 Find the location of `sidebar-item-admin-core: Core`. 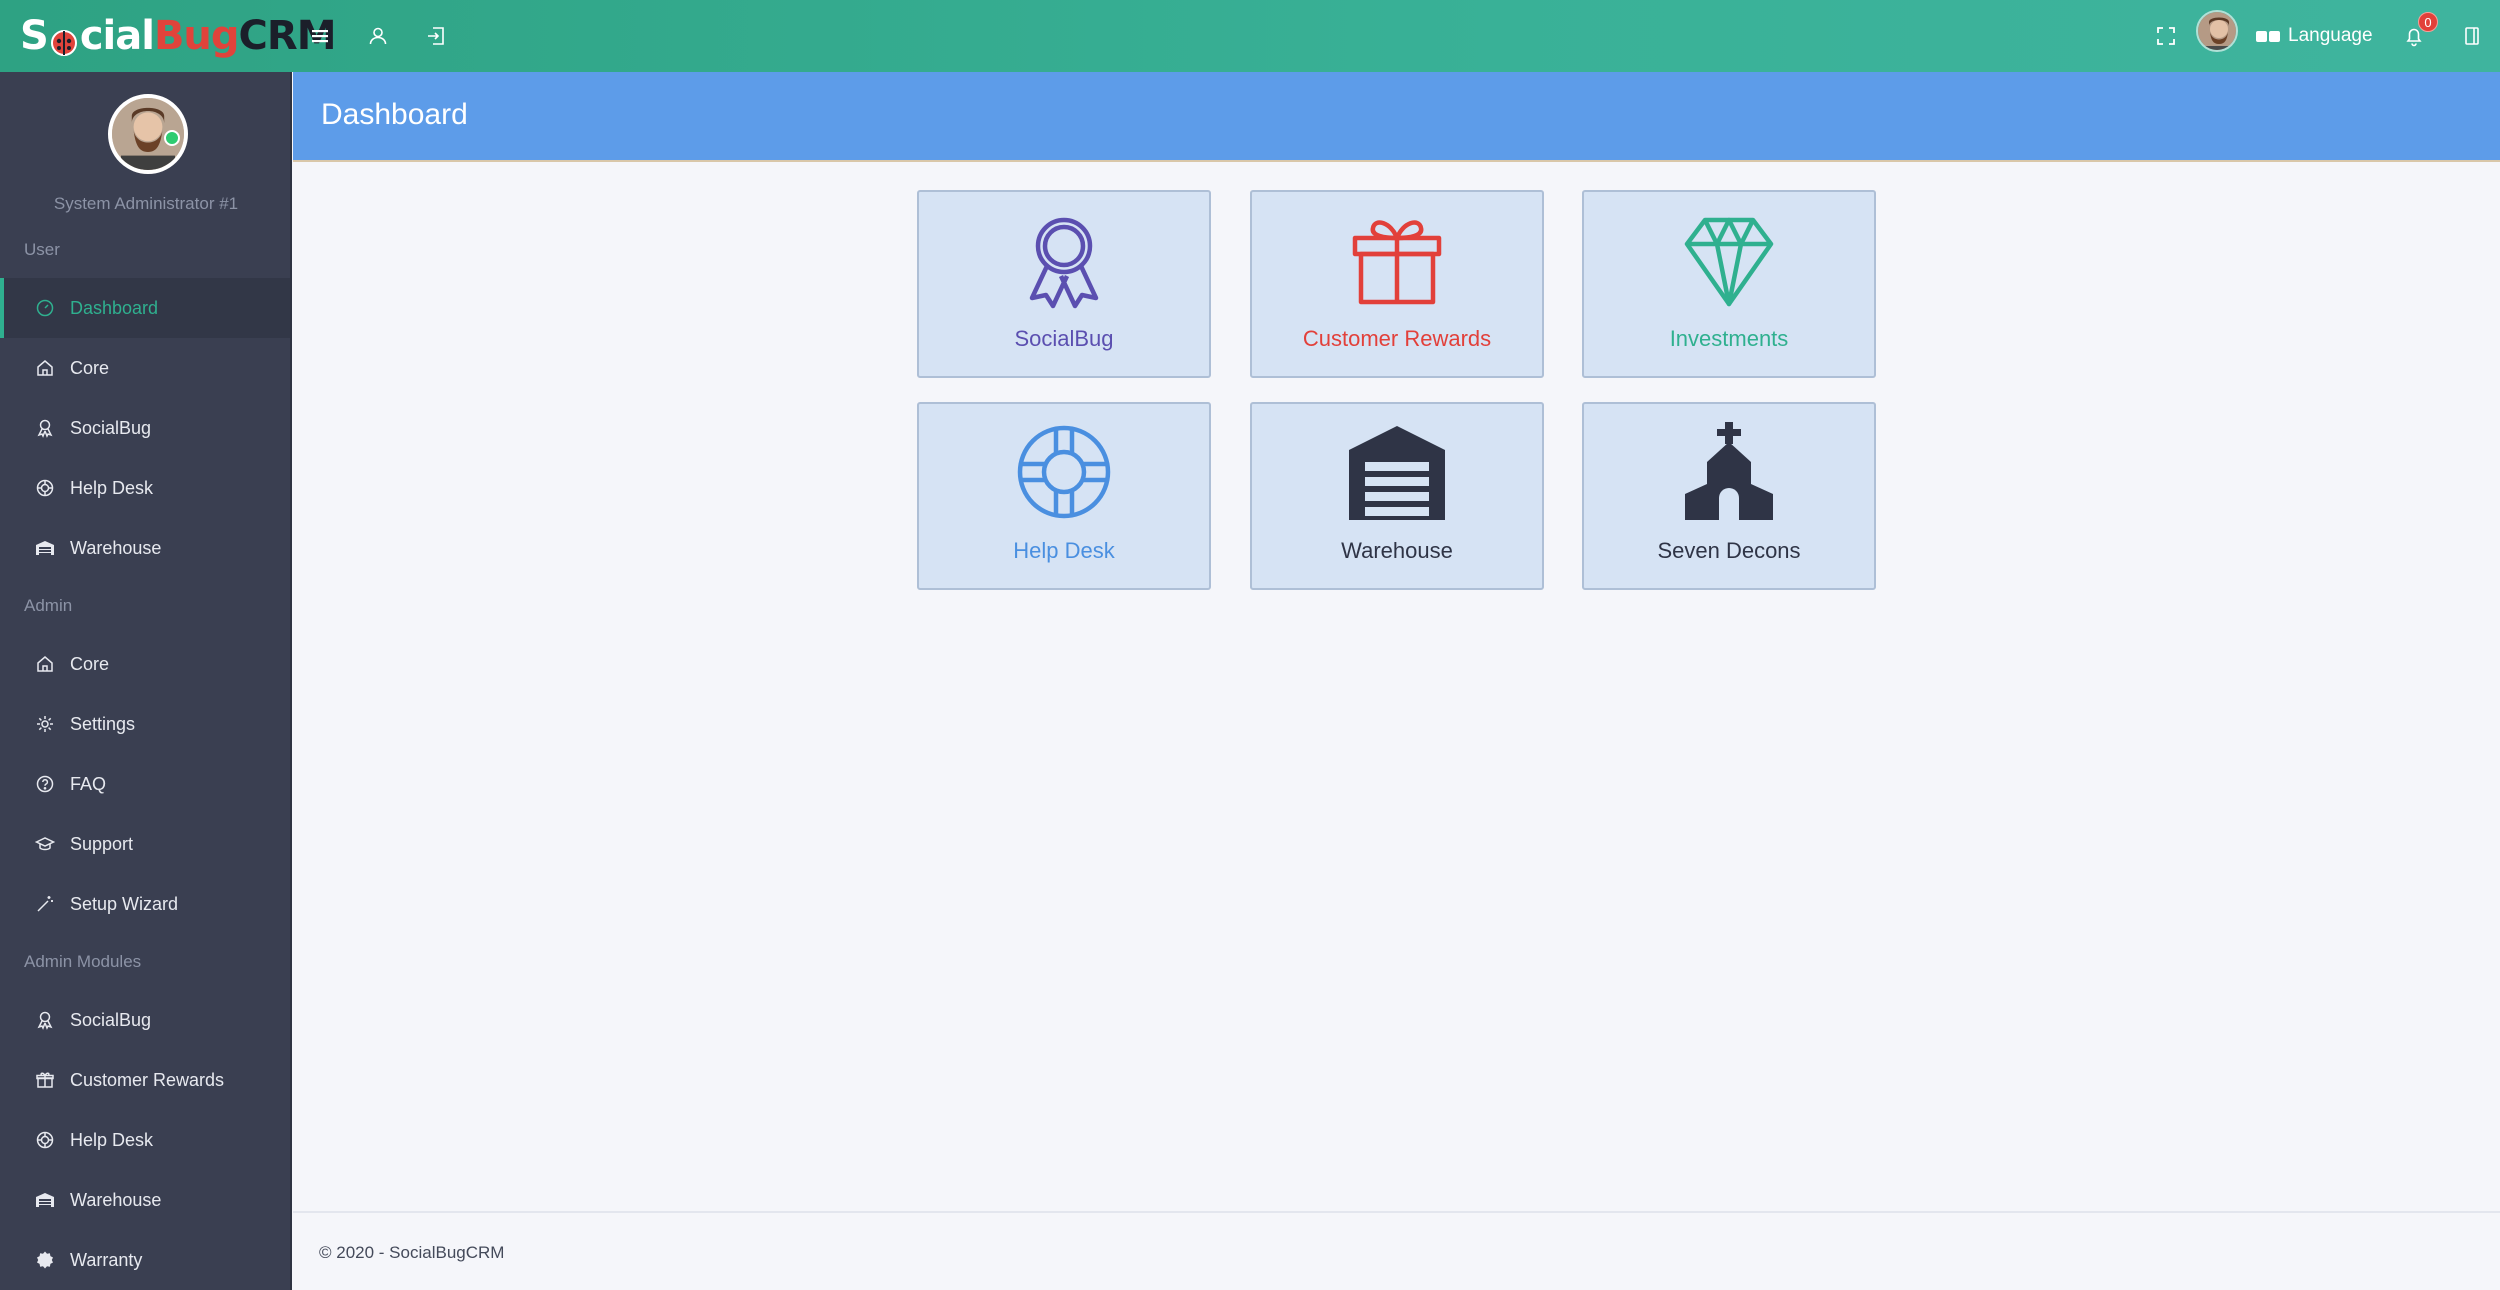

sidebar-item-admin-core: Core is located at coordinates (145, 664).